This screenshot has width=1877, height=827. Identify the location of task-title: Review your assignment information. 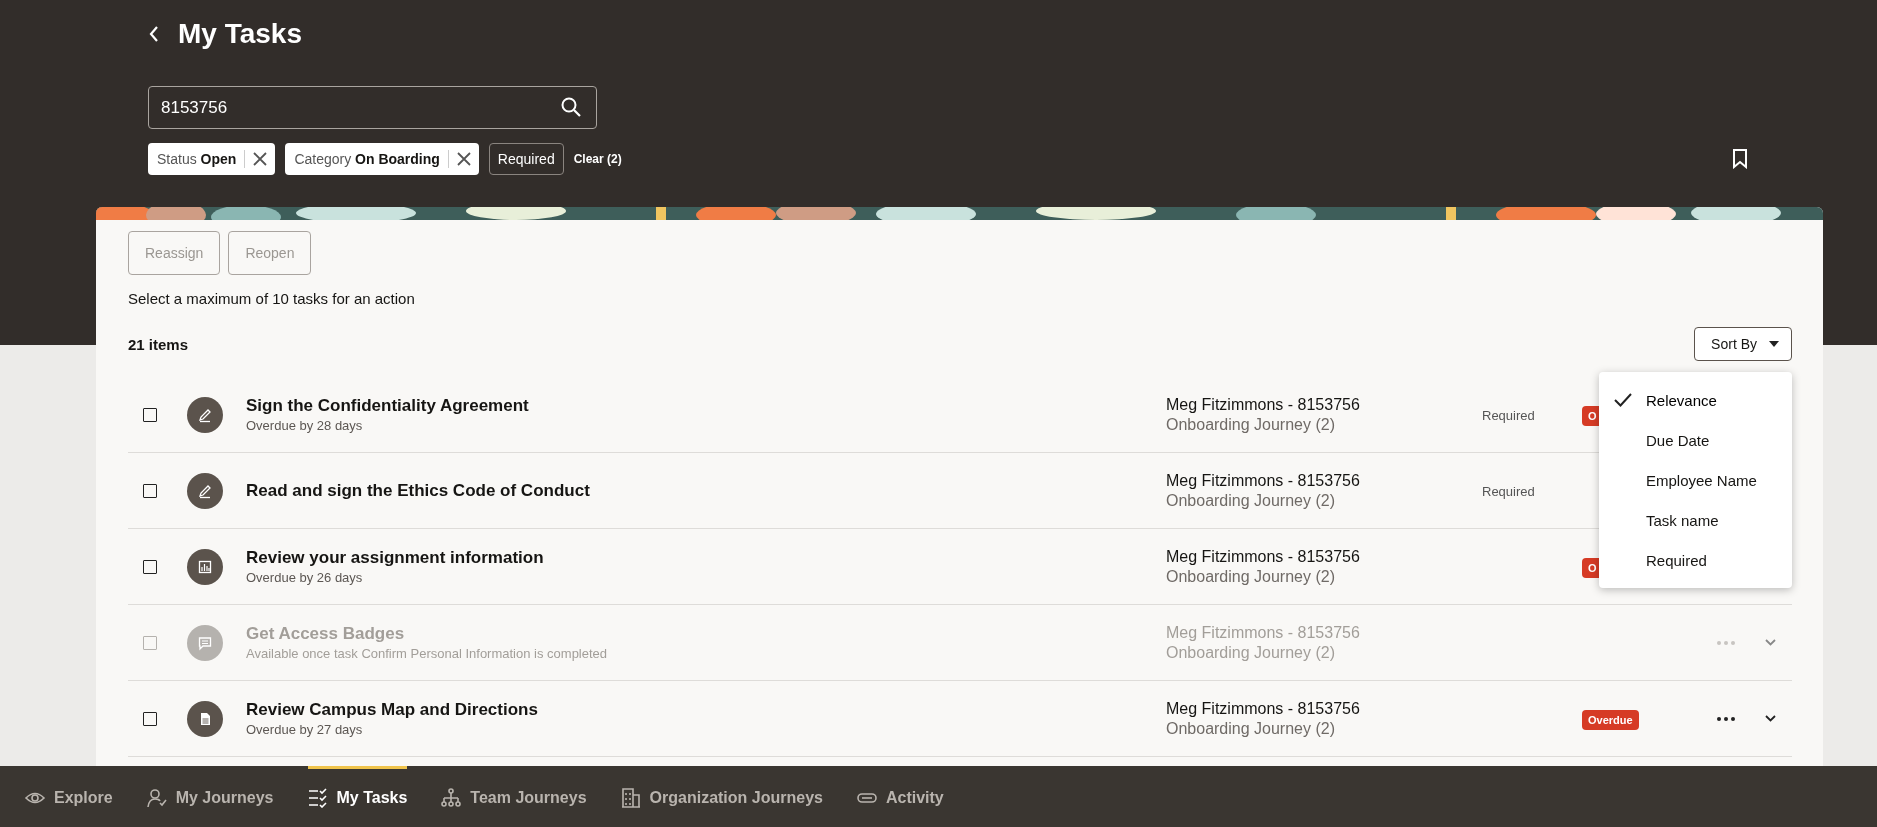
(706, 558).